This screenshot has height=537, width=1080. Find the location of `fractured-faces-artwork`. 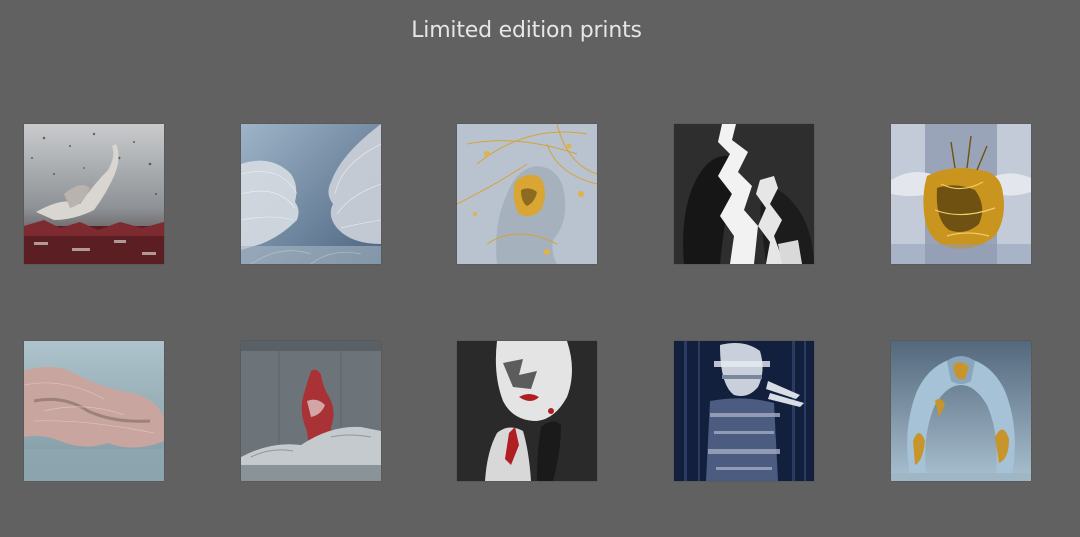

fractured-faces-artwork is located at coordinates (744, 194).